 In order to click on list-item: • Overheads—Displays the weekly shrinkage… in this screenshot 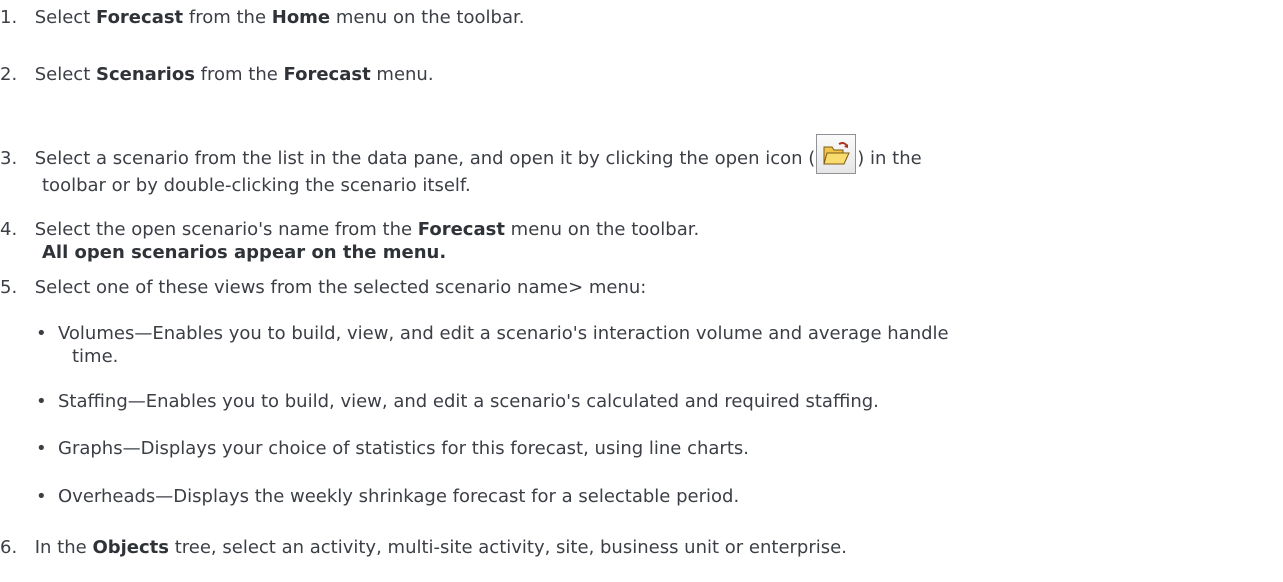, I will do `click(656, 496)`.